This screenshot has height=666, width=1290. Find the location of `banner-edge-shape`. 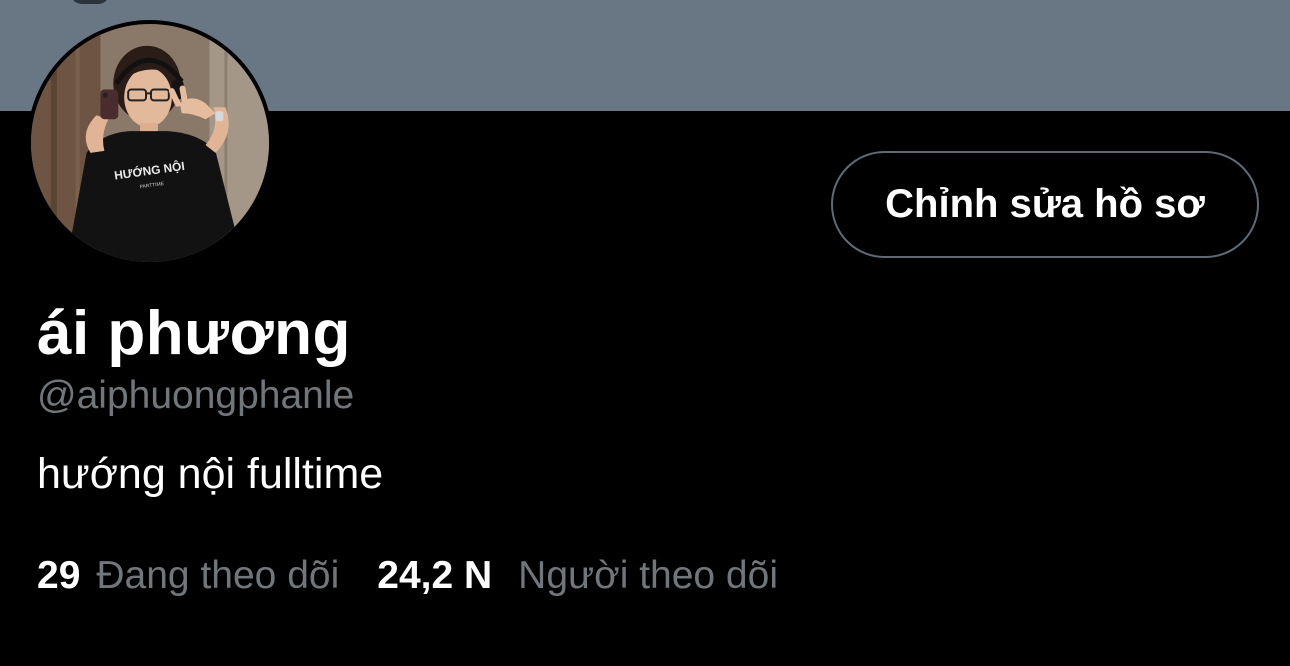

banner-edge-shape is located at coordinates (90, 2).